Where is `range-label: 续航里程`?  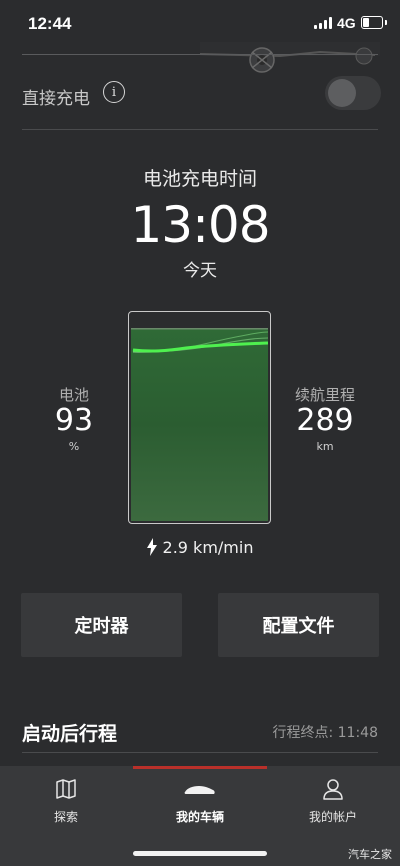 range-label: 续航里程 is located at coordinates (324, 395).